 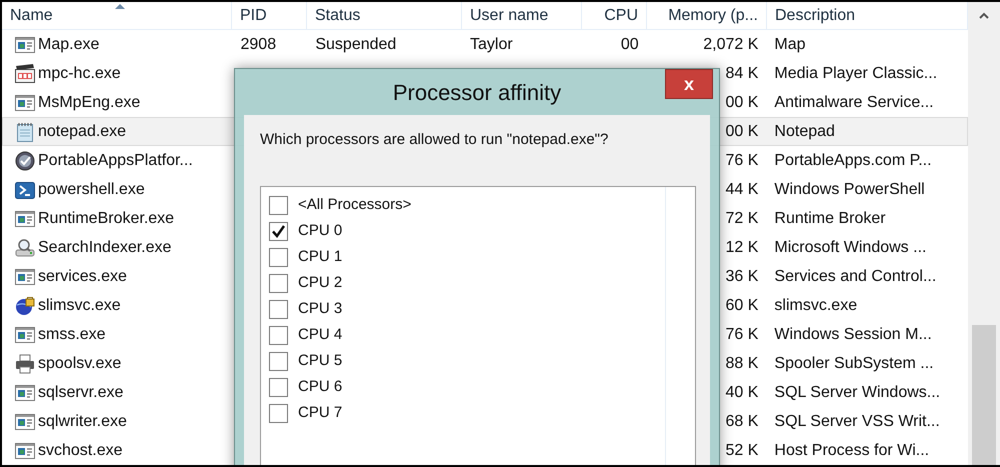 I want to click on checkbox-label: CPU 7, so click(x=320, y=413).